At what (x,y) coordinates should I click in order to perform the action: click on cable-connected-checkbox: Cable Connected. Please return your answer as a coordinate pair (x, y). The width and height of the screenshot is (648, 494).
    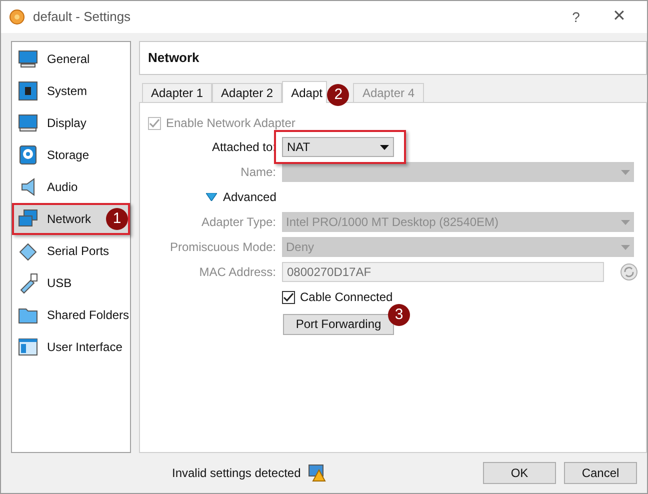
    Looking at the image, I should click on (337, 297).